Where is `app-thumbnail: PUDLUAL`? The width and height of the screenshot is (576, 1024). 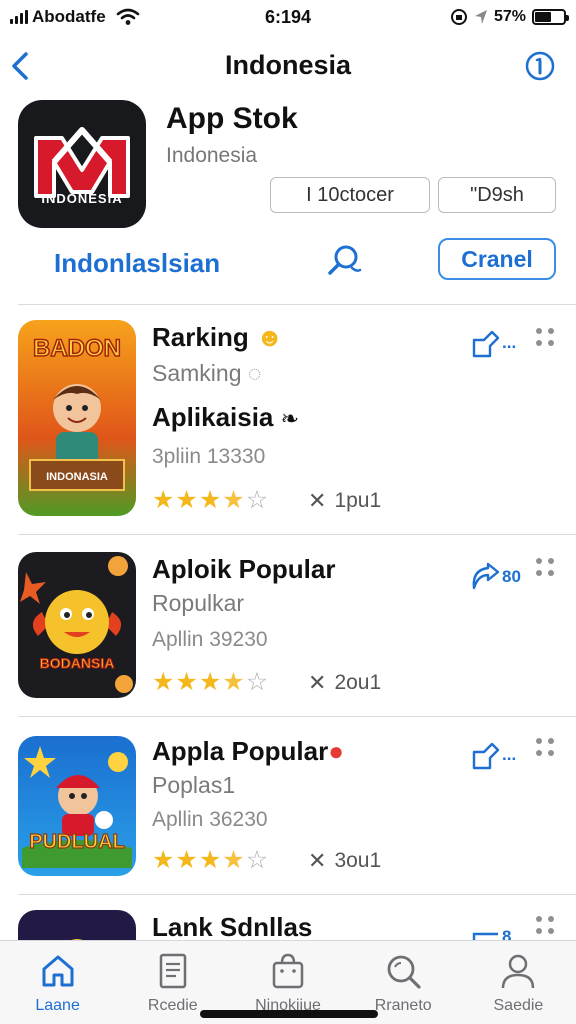
app-thumbnail: PUDLUAL is located at coordinates (77, 806).